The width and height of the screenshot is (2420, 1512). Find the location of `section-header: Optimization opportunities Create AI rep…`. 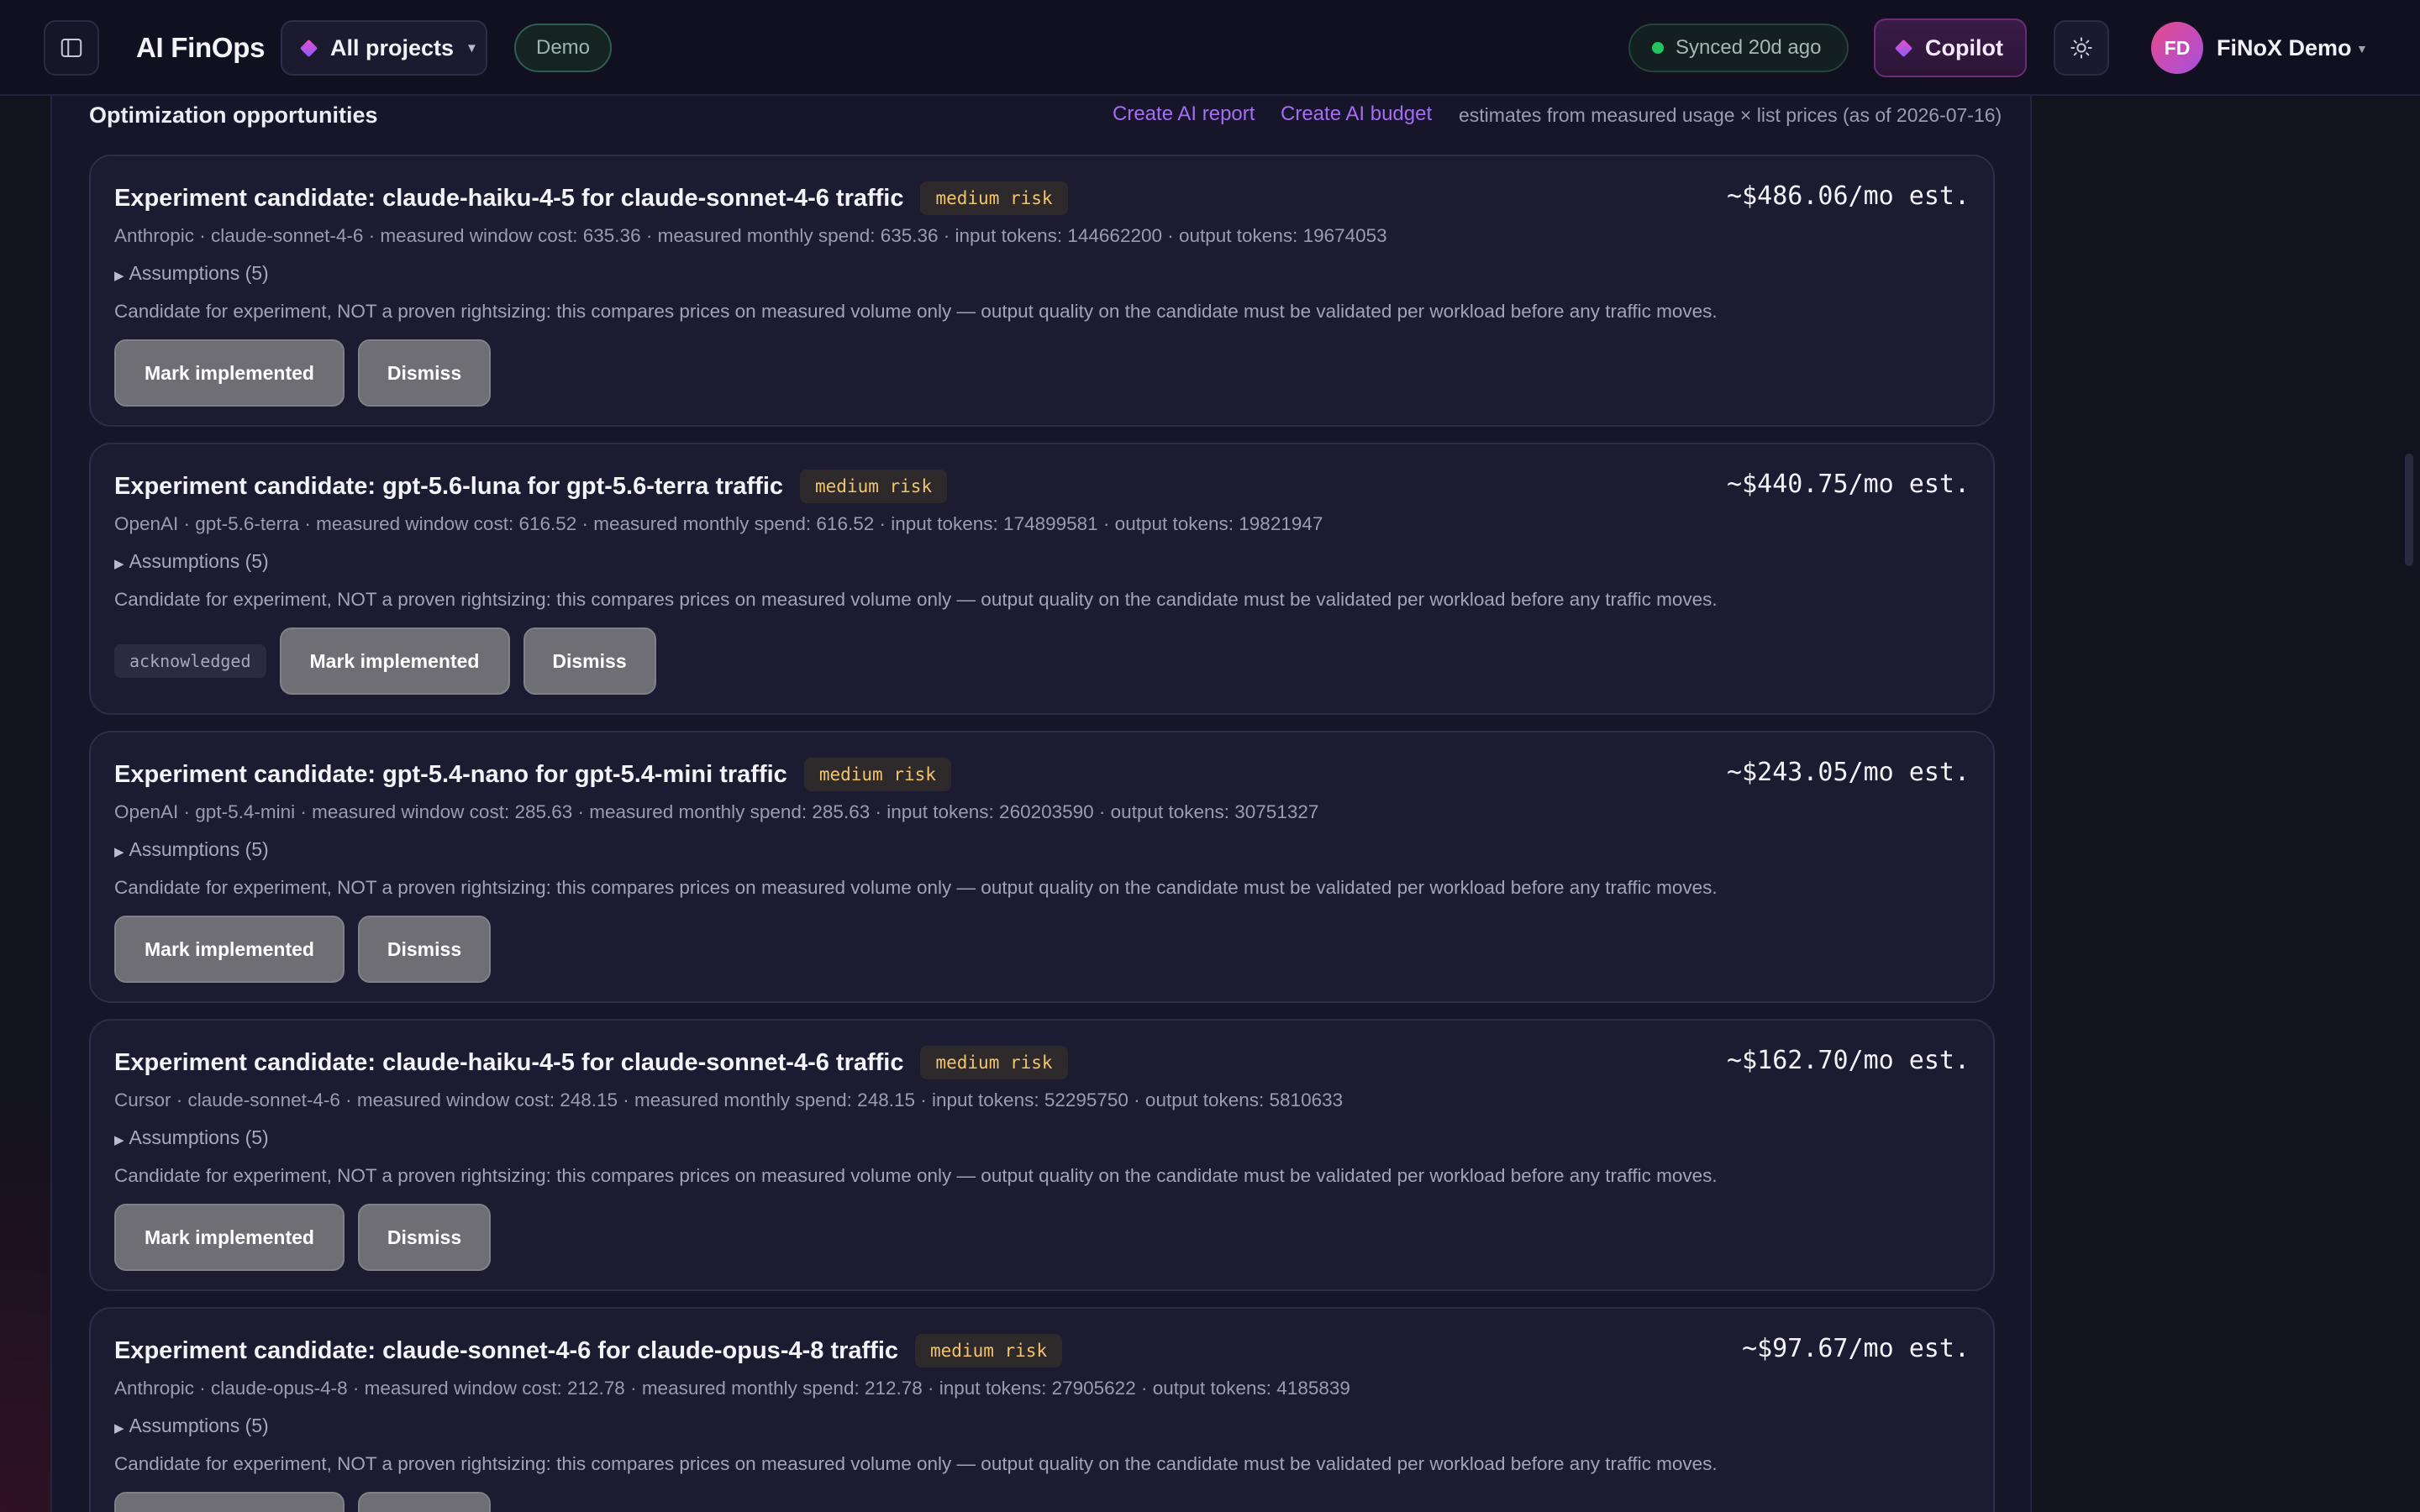

section-header: Optimization opportunities Create AI rep… is located at coordinates (1068, 115).